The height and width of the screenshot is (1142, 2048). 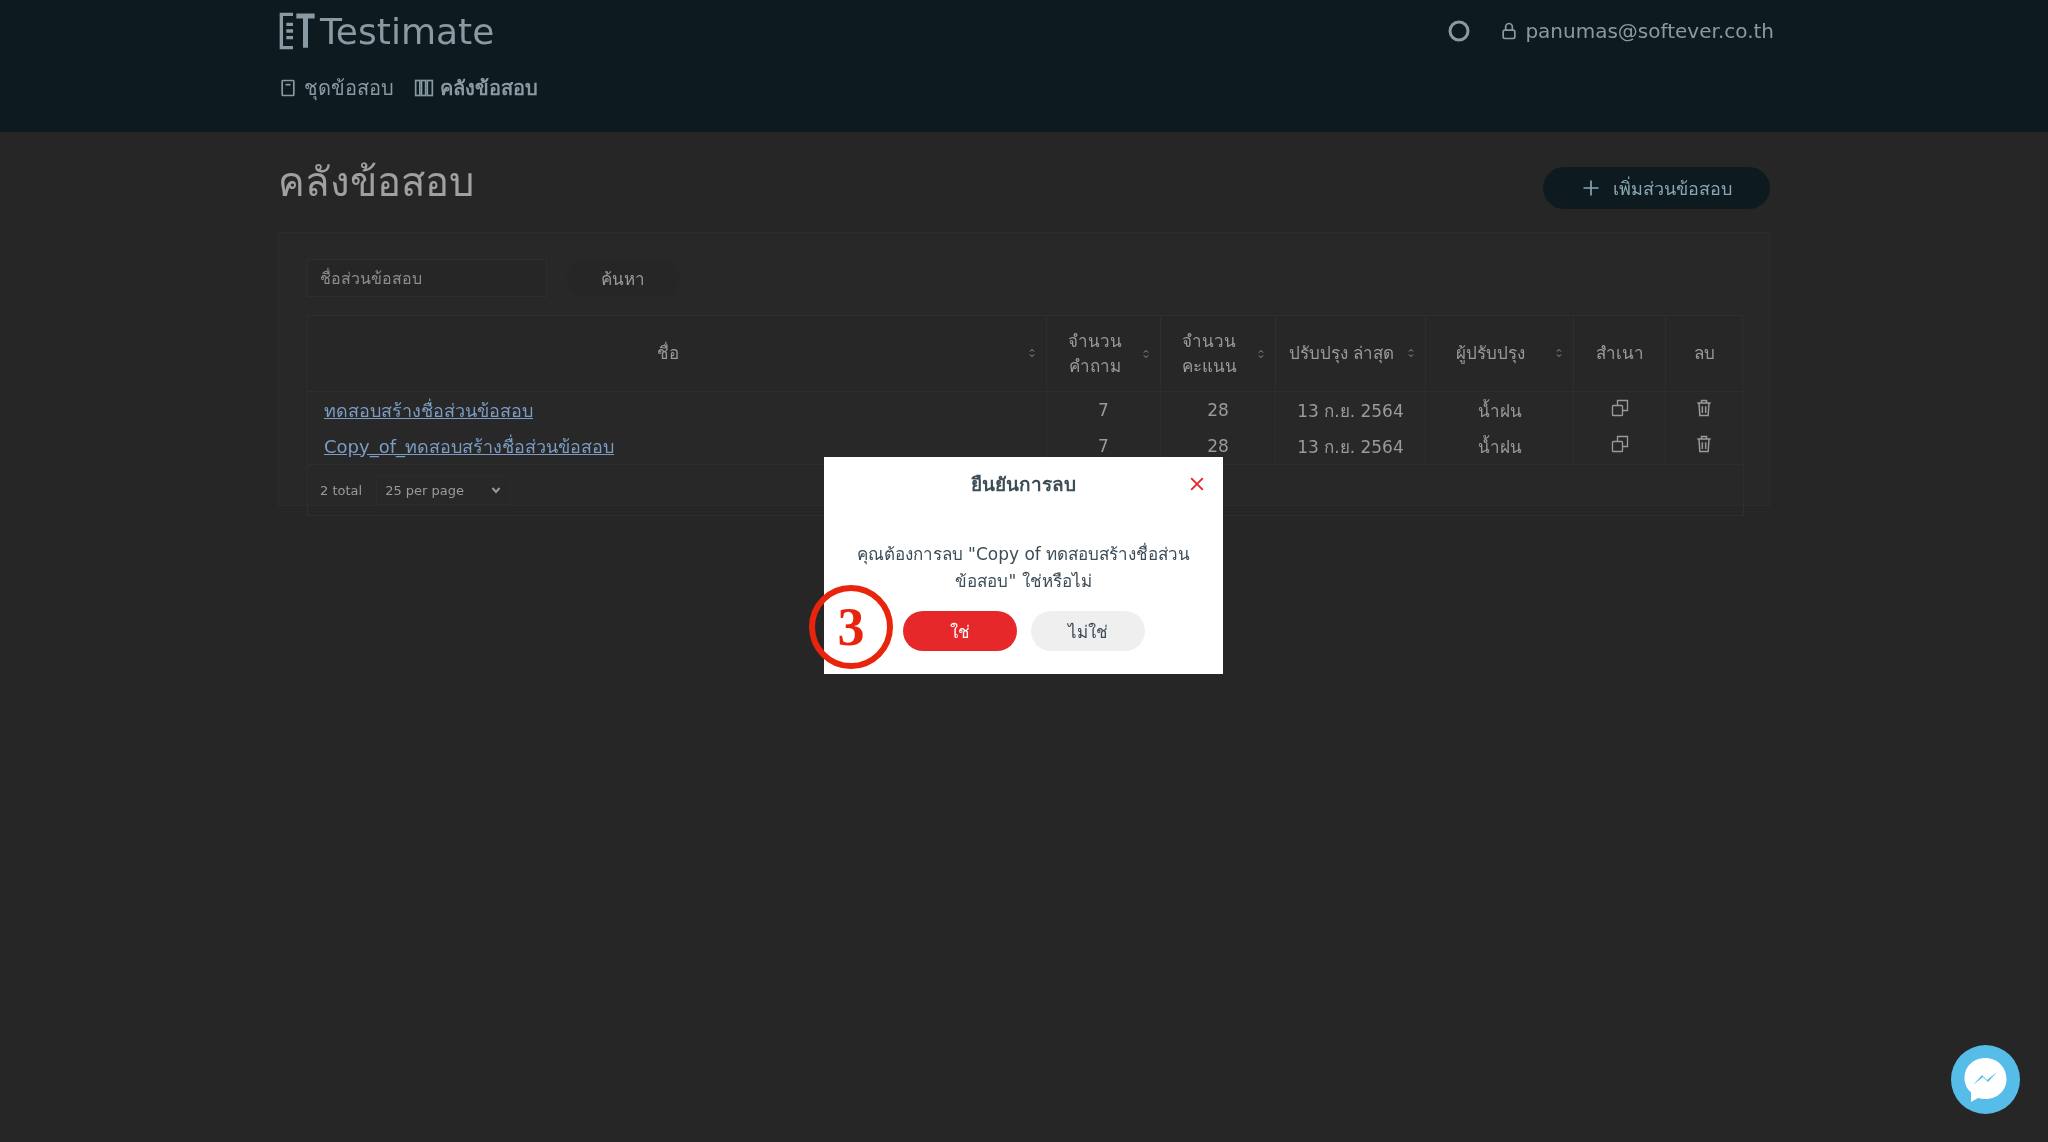 What do you see at coordinates (1459, 31) in the screenshot?
I see `loading-icon` at bounding box center [1459, 31].